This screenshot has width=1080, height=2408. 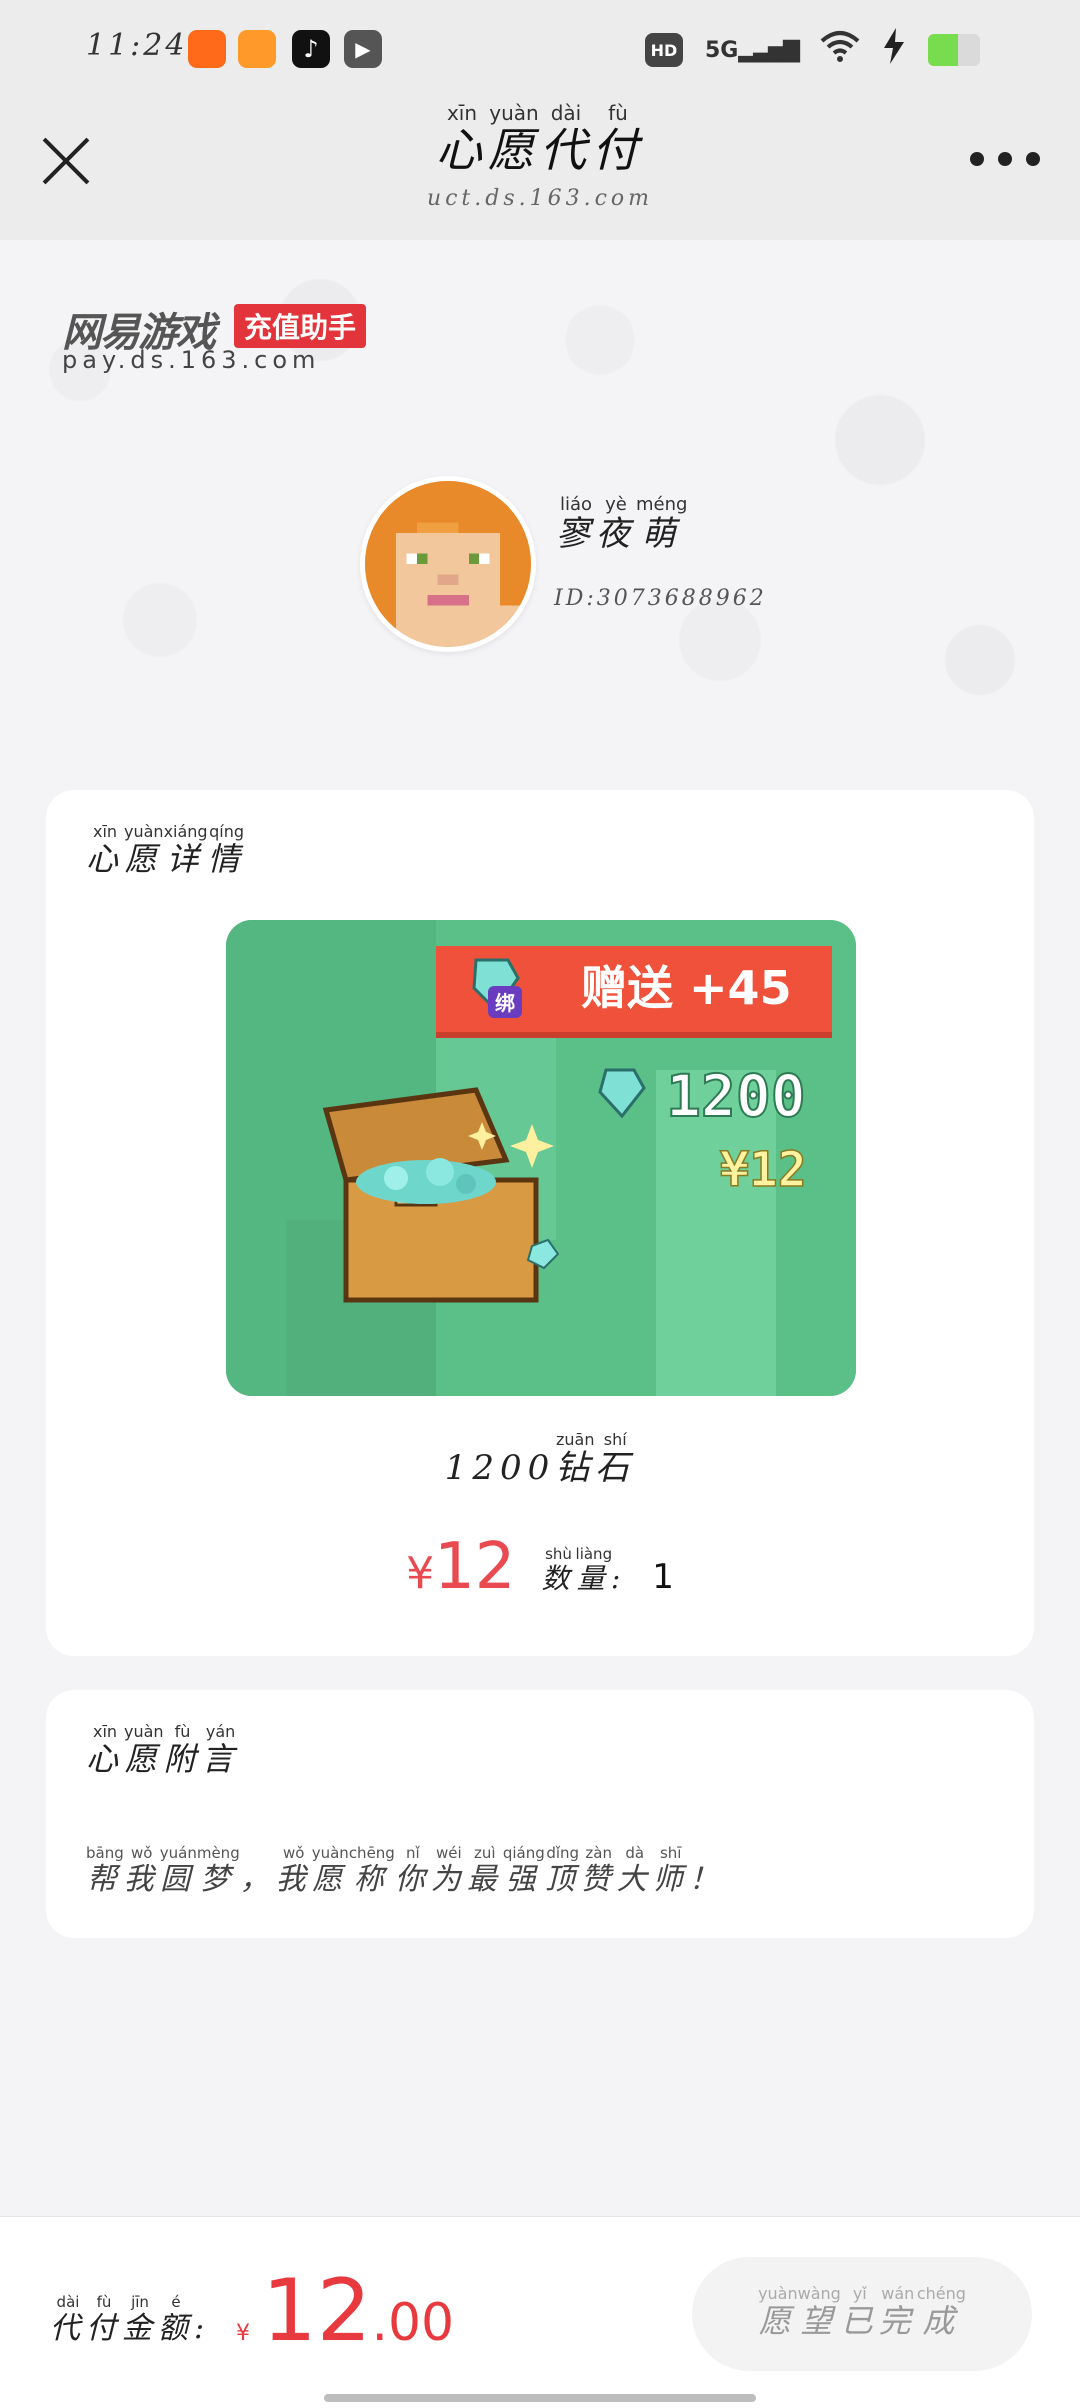 What do you see at coordinates (363, 49) in the screenshot?
I see `player-app-icon: ▶` at bounding box center [363, 49].